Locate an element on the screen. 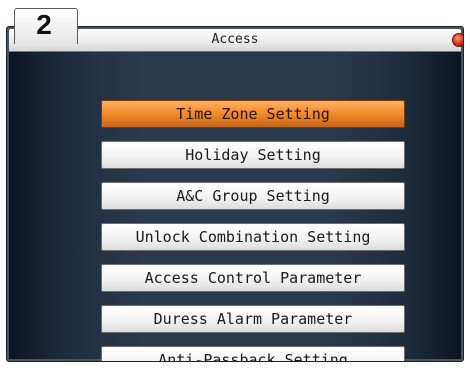 This screenshot has height=370, width=470. menu-item-duress-alarm-parameter: Duress Alarm Parameter is located at coordinates (253, 319).